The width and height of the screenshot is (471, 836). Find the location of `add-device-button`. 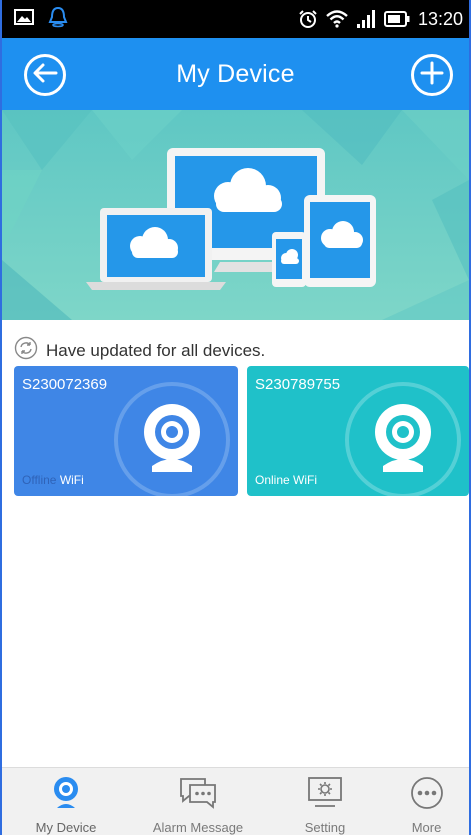

add-device-button is located at coordinates (432, 75).